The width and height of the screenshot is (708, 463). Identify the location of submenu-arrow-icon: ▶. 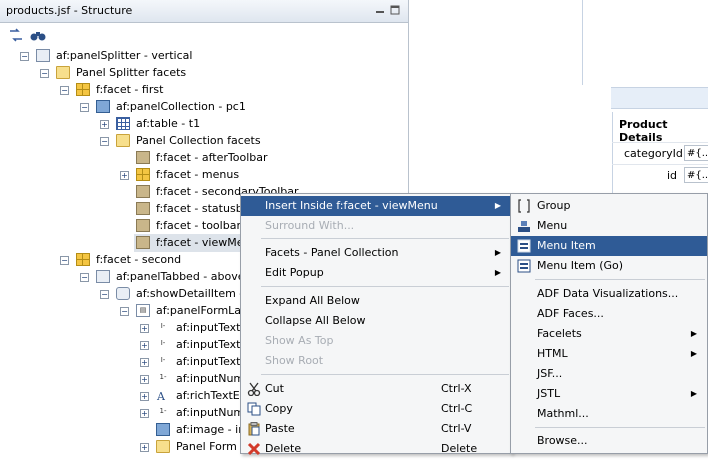
(693, 393).